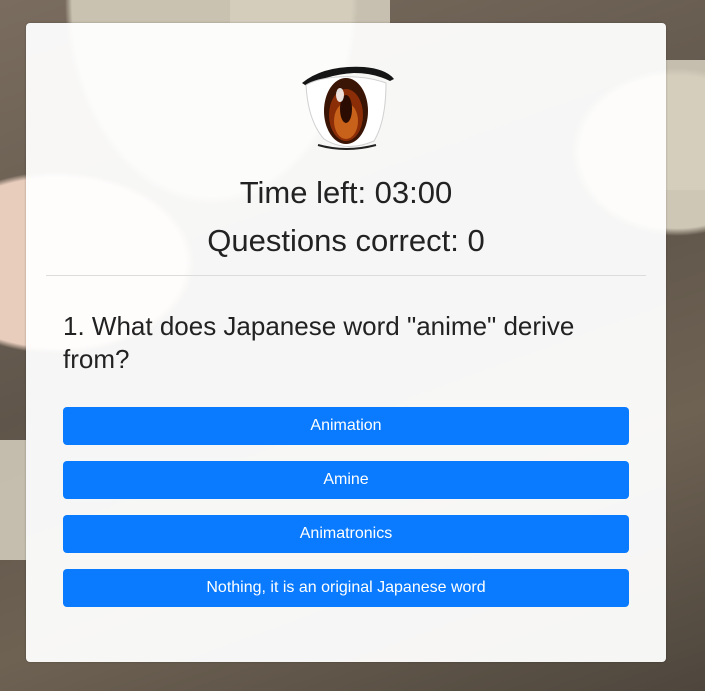 This screenshot has width=705, height=691. I want to click on answer-button-animation: Animation, so click(346, 426).